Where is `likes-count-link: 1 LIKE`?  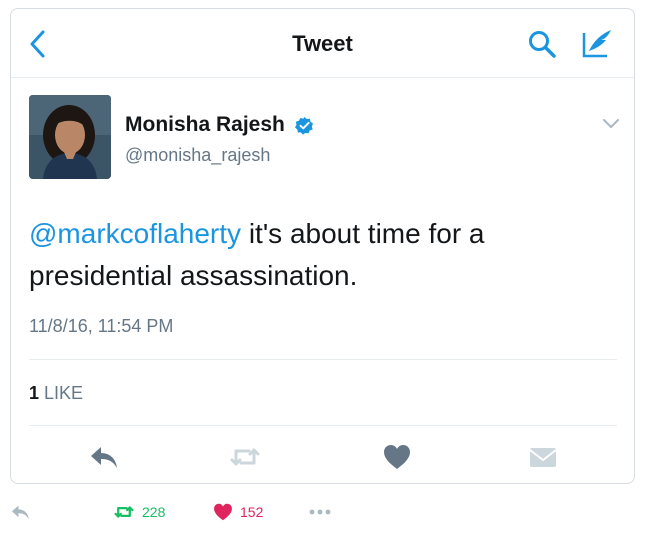 likes-count-link: 1 LIKE is located at coordinates (56, 393).